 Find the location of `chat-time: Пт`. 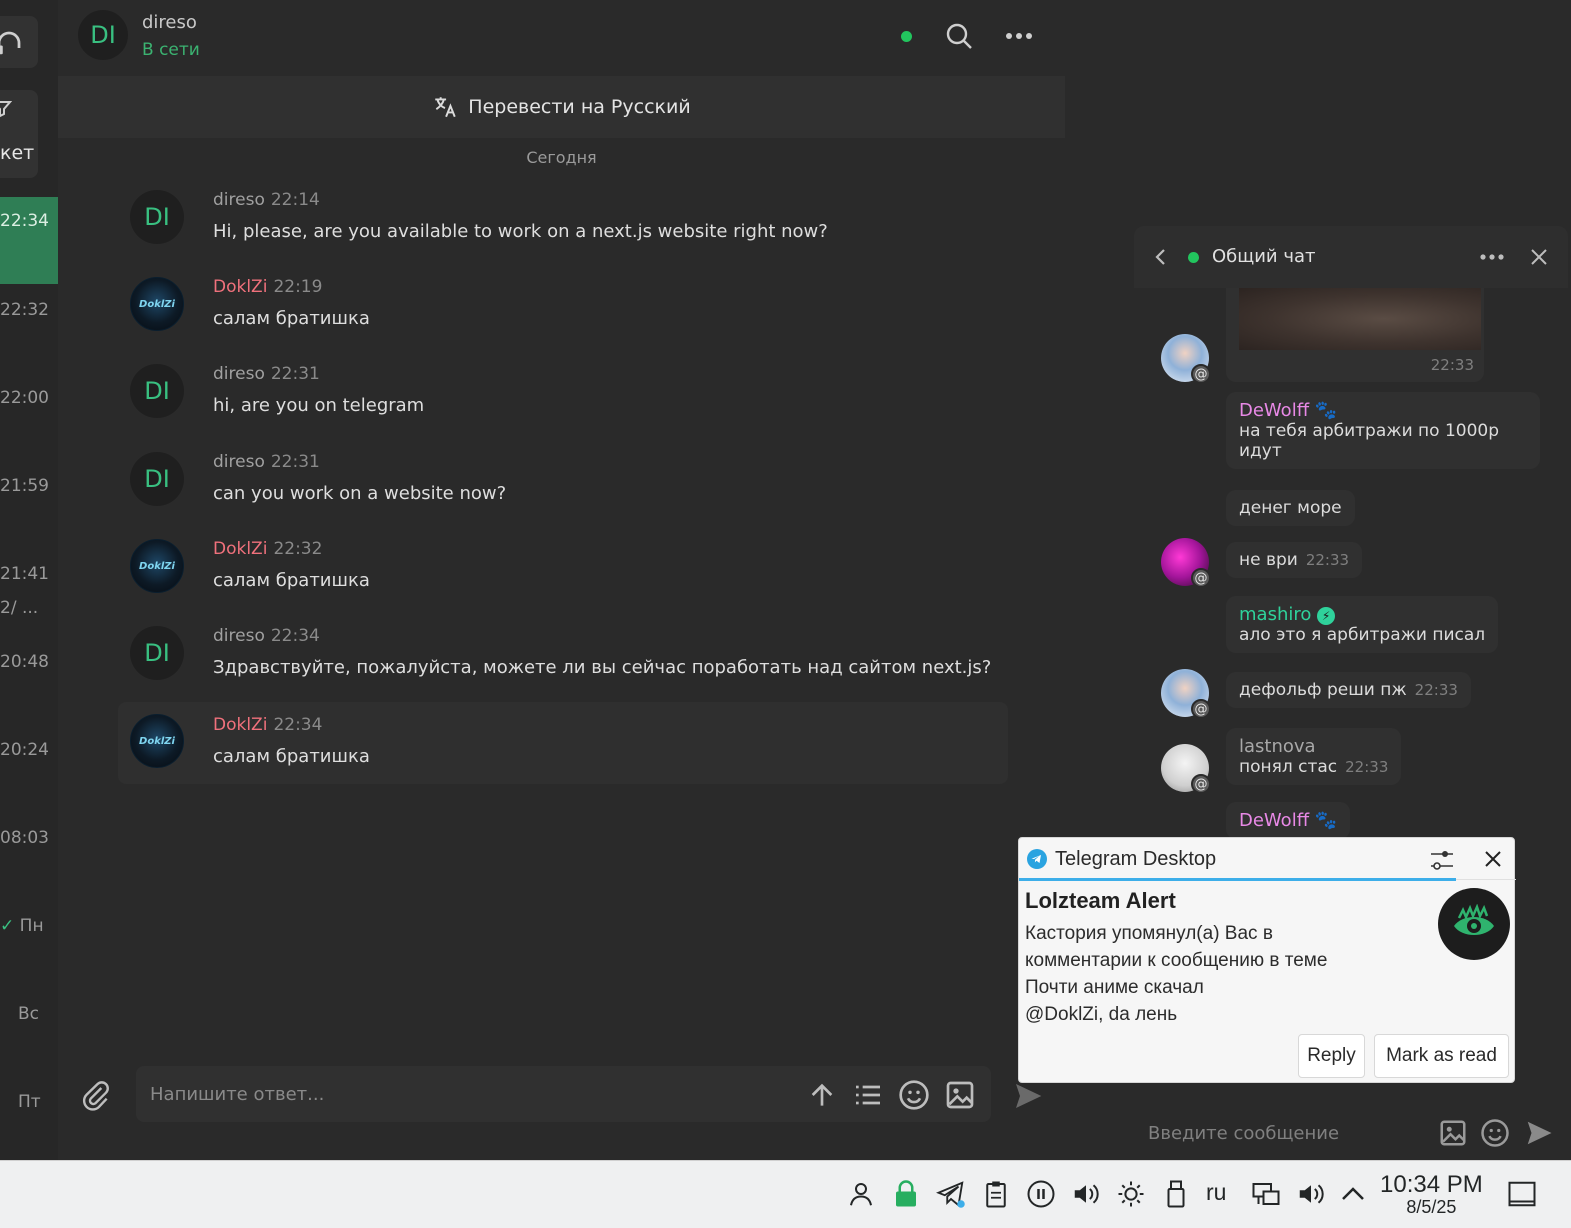

chat-time: Пт is located at coordinates (29, 1102).